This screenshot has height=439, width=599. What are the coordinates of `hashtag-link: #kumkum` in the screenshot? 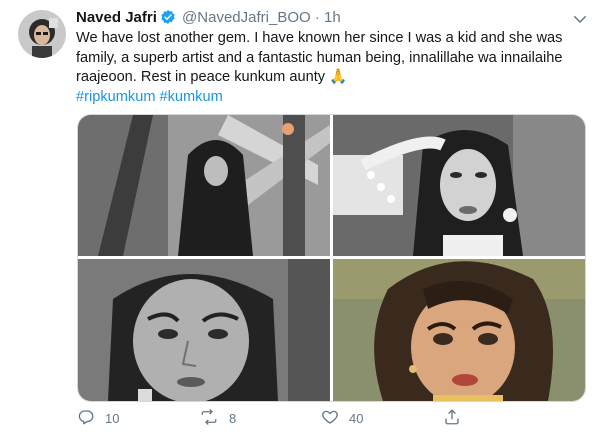 It's located at (190, 97).